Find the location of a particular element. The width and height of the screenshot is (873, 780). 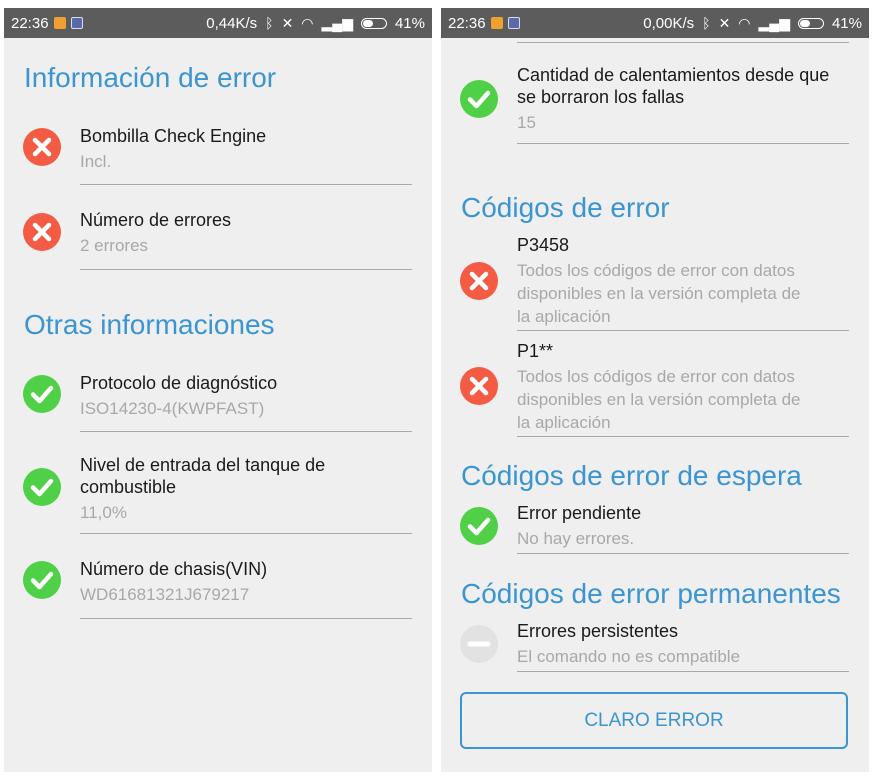

item-label: Nivel de entrada del tanque de is located at coordinates (203, 465).